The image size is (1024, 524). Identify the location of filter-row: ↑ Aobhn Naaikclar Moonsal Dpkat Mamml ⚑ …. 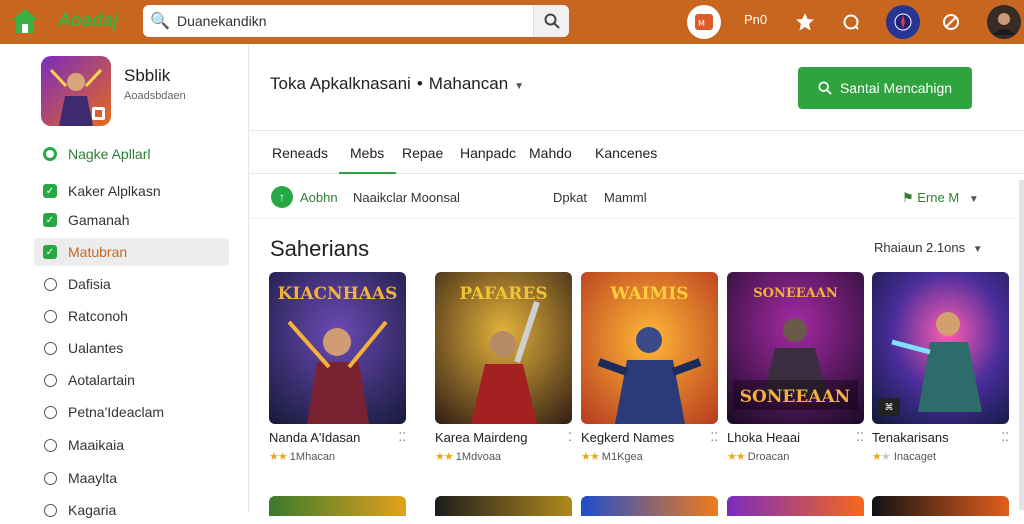
(637, 197).